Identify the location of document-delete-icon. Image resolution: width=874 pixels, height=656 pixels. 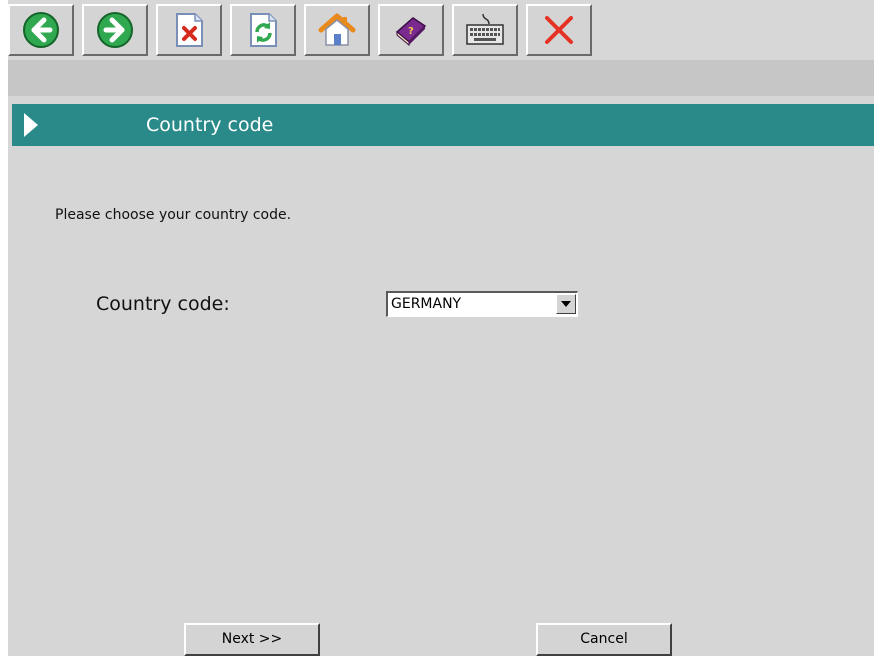
(189, 30).